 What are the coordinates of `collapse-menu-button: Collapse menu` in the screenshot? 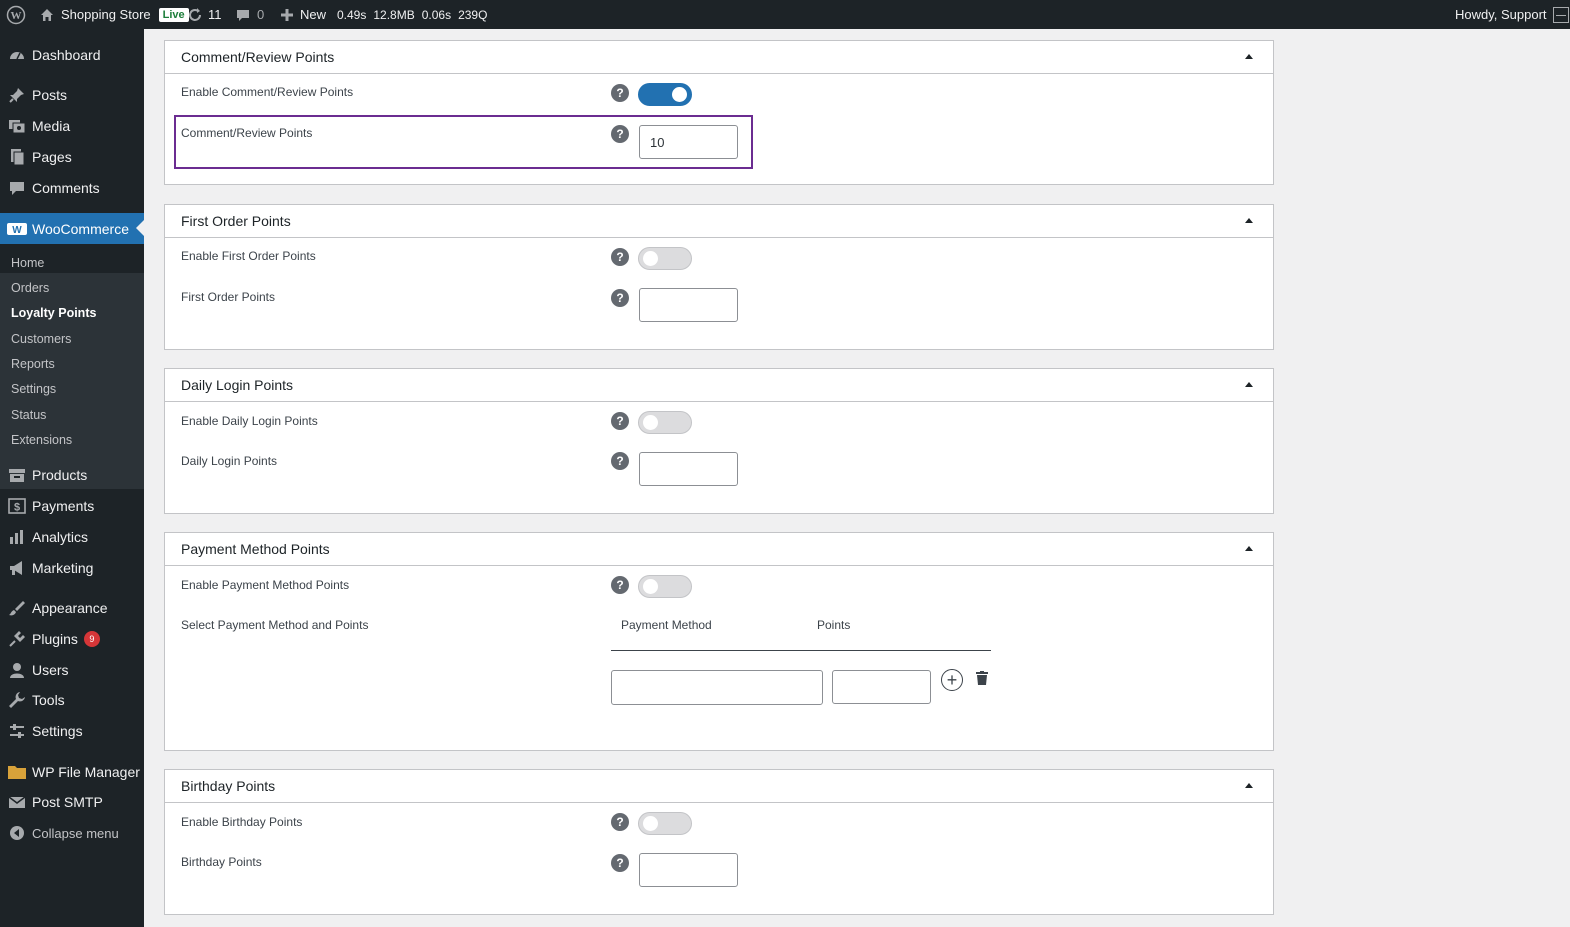 It's located at (72, 833).